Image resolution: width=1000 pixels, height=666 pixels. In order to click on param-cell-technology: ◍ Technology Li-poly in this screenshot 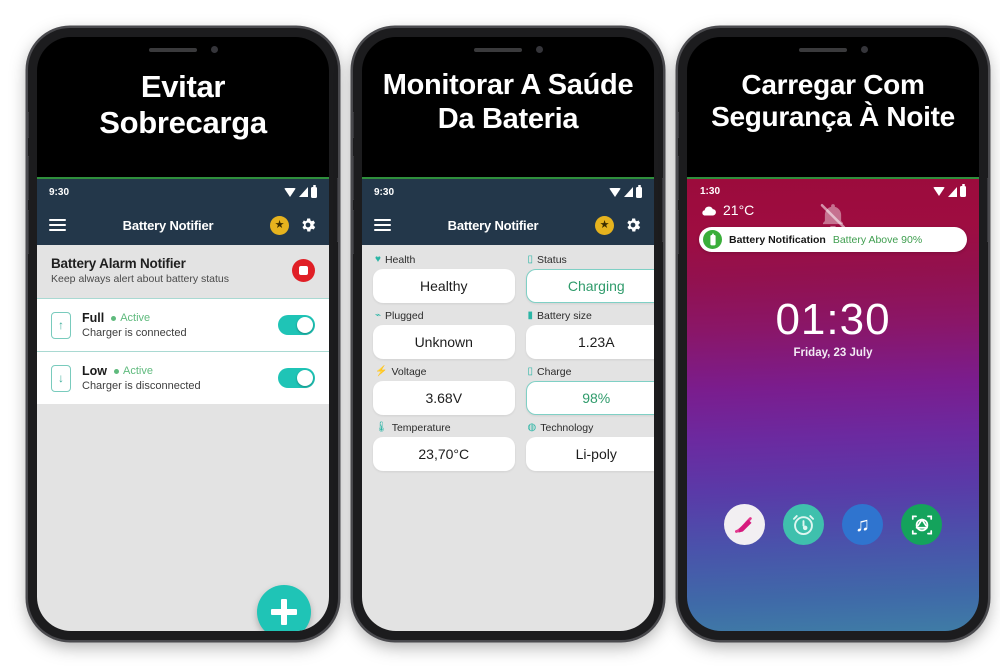, I will do `click(589, 446)`.